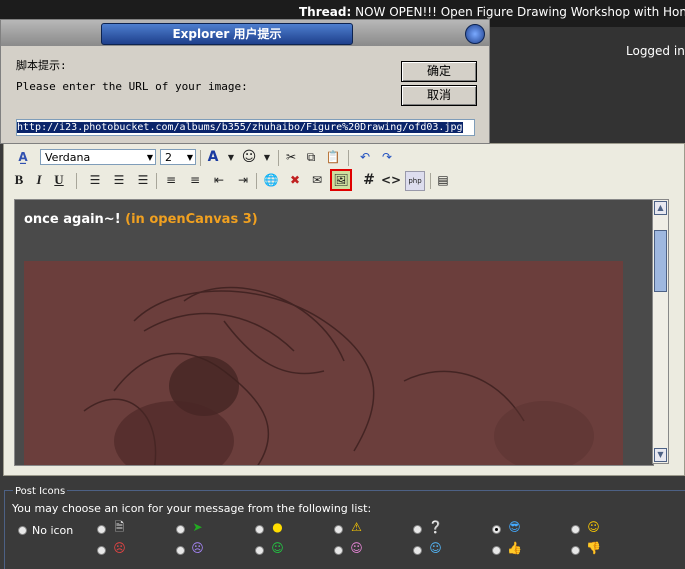 The height and width of the screenshot is (569, 685). What do you see at coordinates (119, 180) in the screenshot?
I see `align-center-icon: ☰` at bounding box center [119, 180].